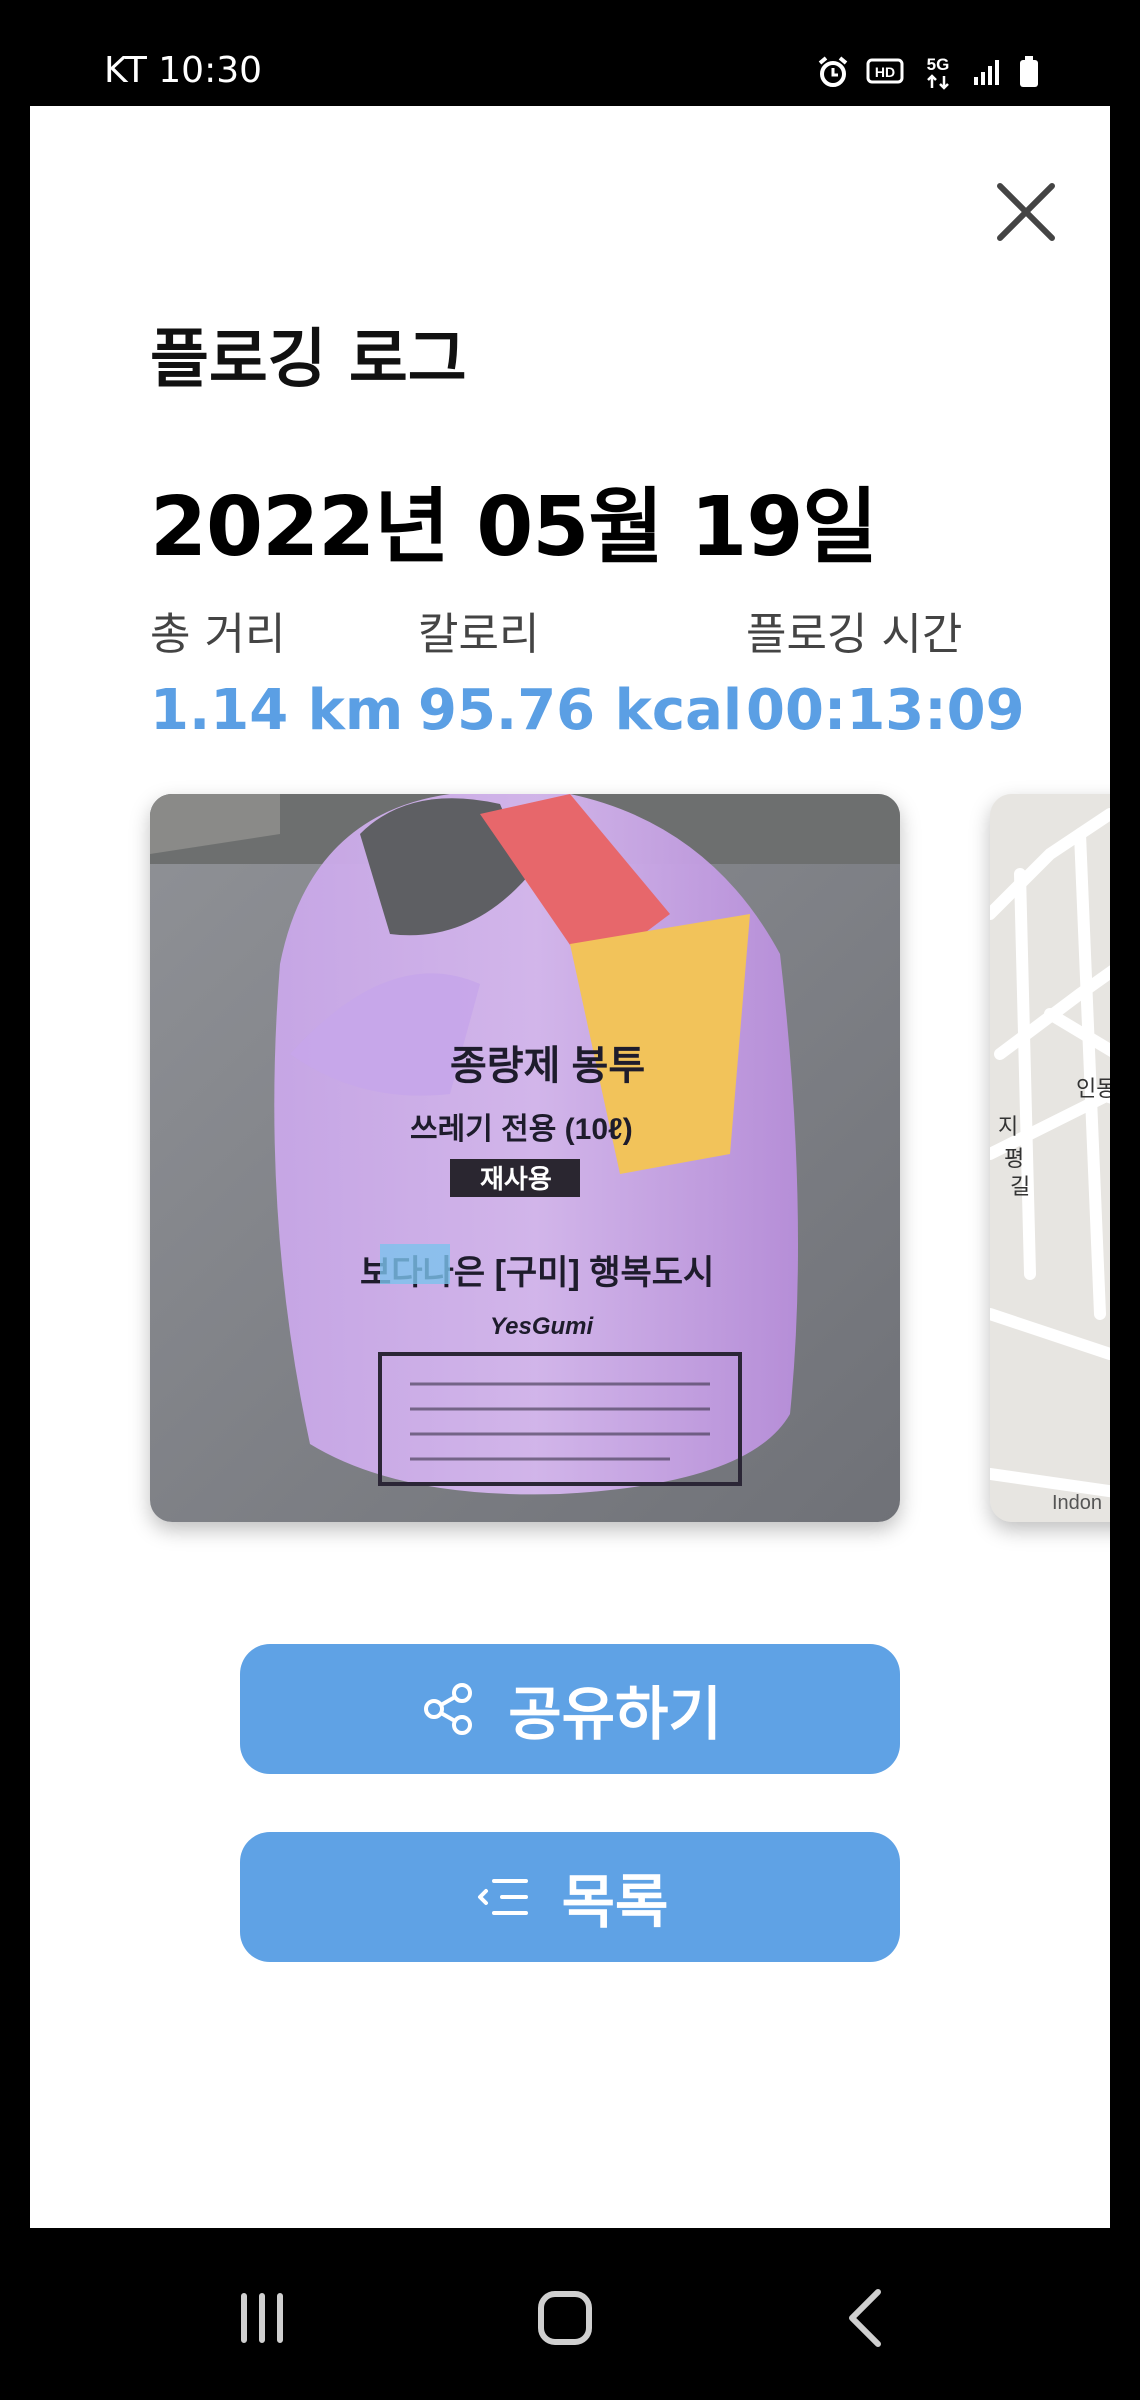 The width and height of the screenshot is (1140, 2400). Describe the element at coordinates (521, 1129) in the screenshot. I see `bag-text-2: 쓰레기 전용 (10ℓ)` at that location.